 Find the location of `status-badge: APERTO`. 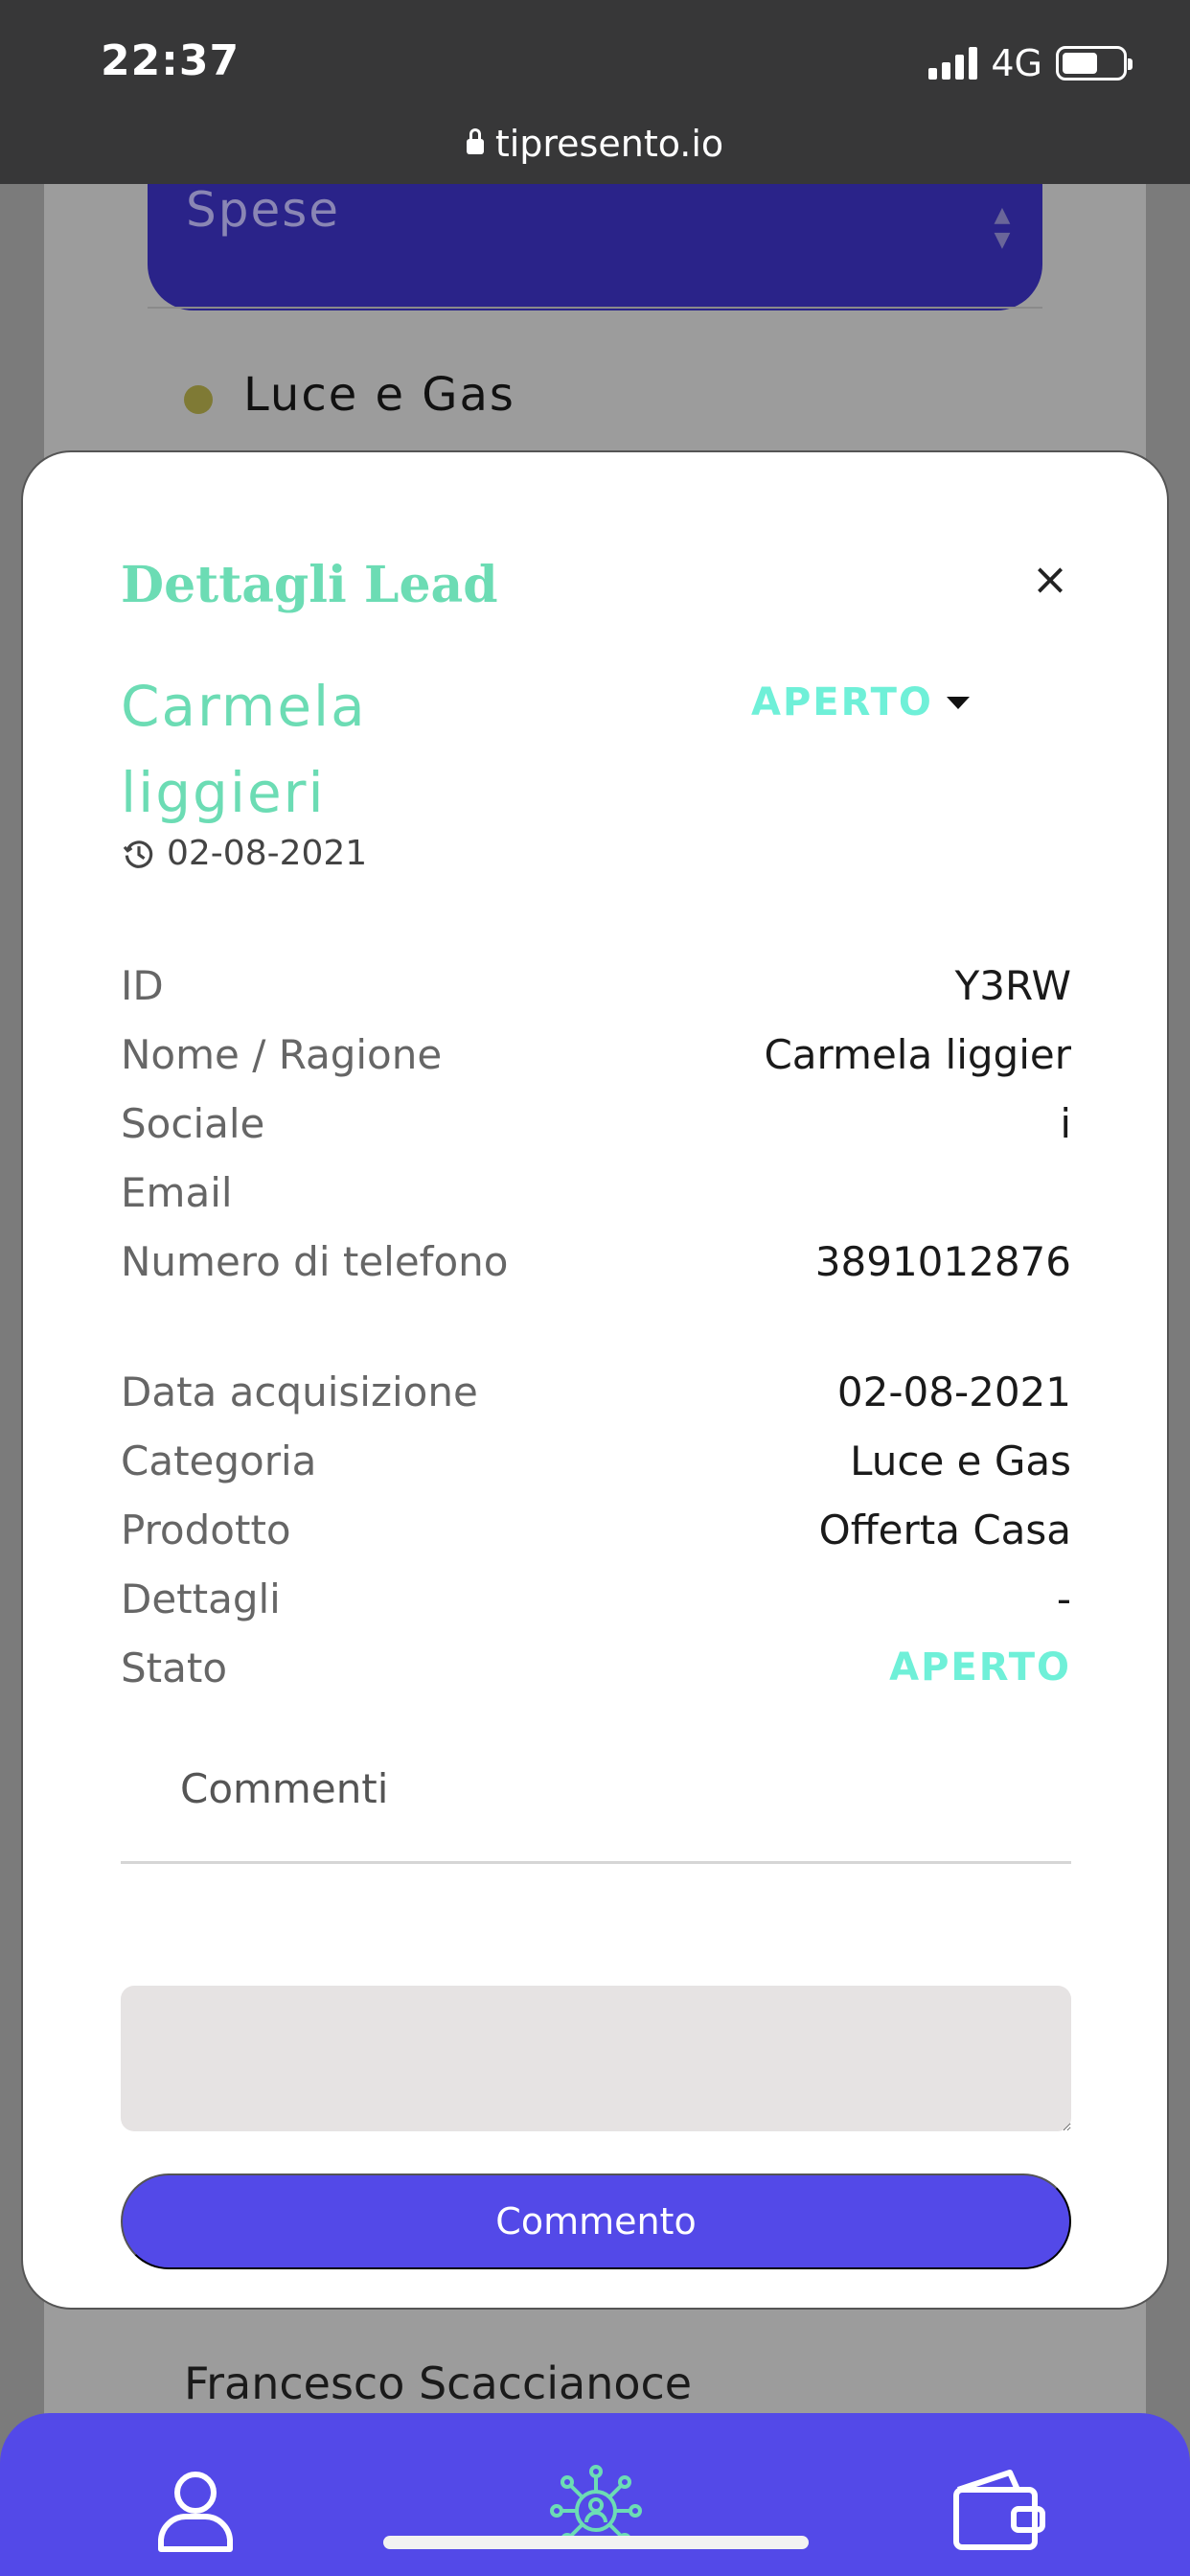

status-badge: APERTO is located at coordinates (980, 1667).